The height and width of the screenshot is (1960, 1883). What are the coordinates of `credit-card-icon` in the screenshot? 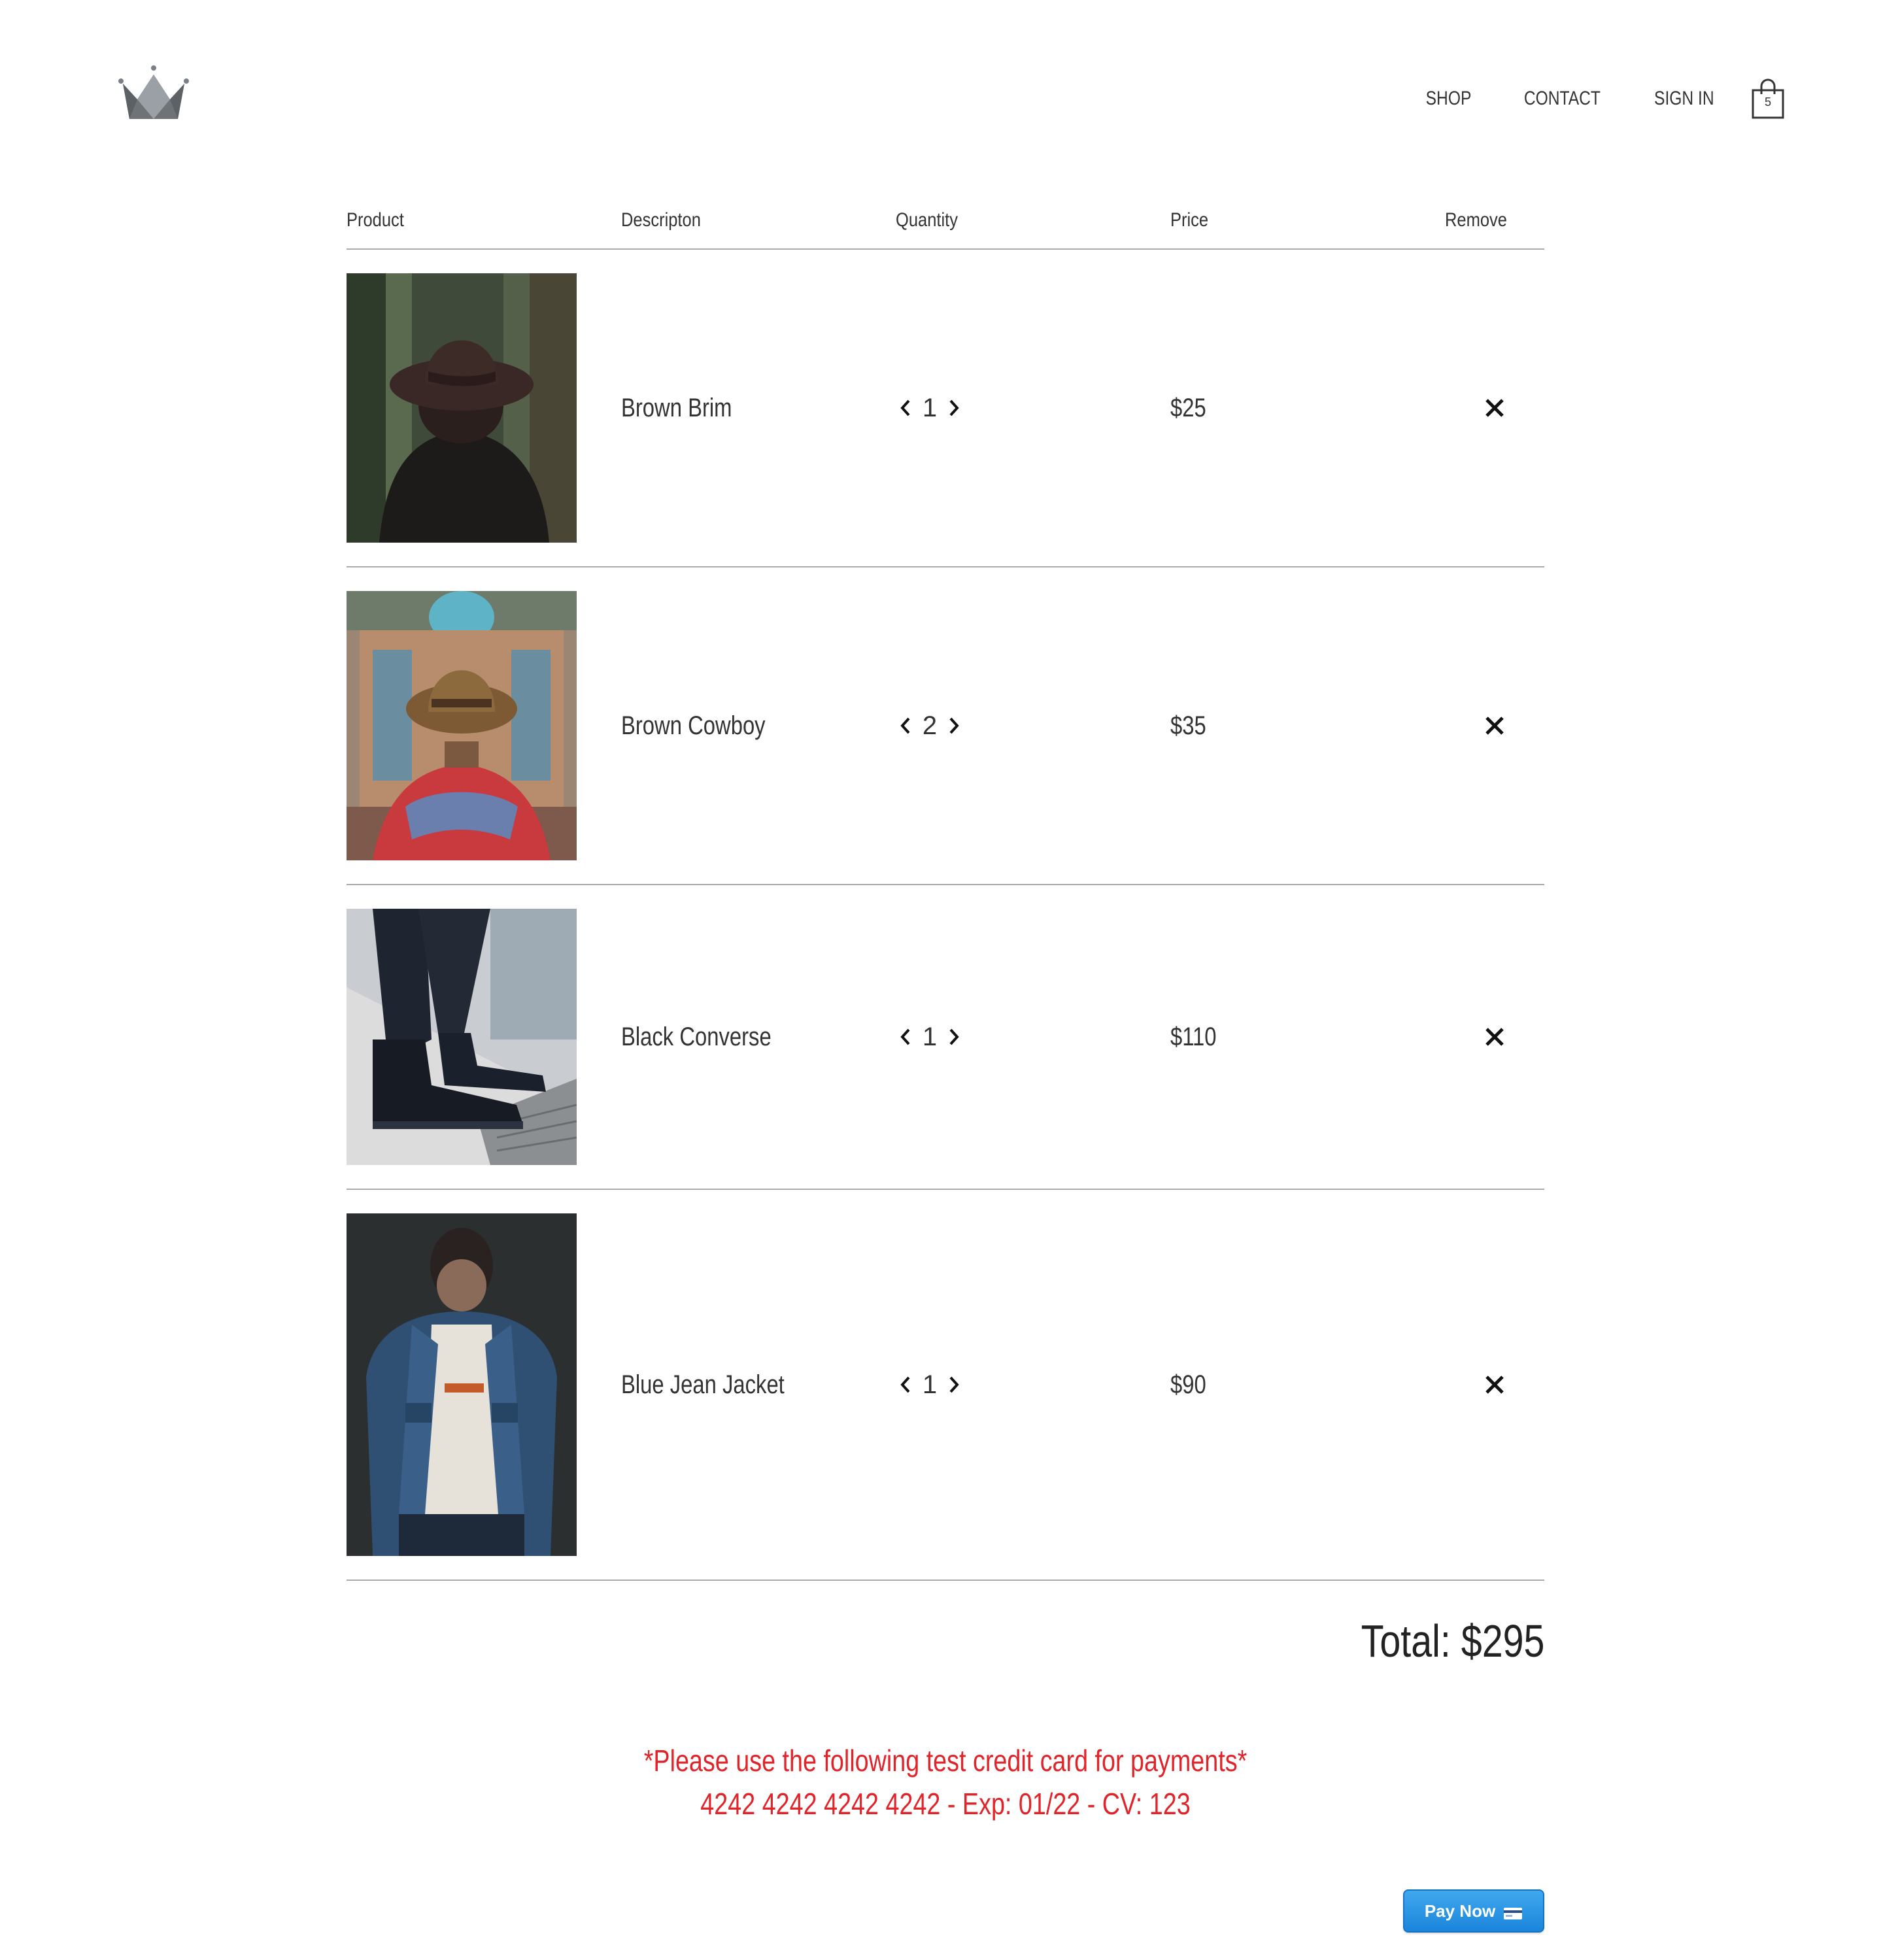 It's located at (1513, 1911).